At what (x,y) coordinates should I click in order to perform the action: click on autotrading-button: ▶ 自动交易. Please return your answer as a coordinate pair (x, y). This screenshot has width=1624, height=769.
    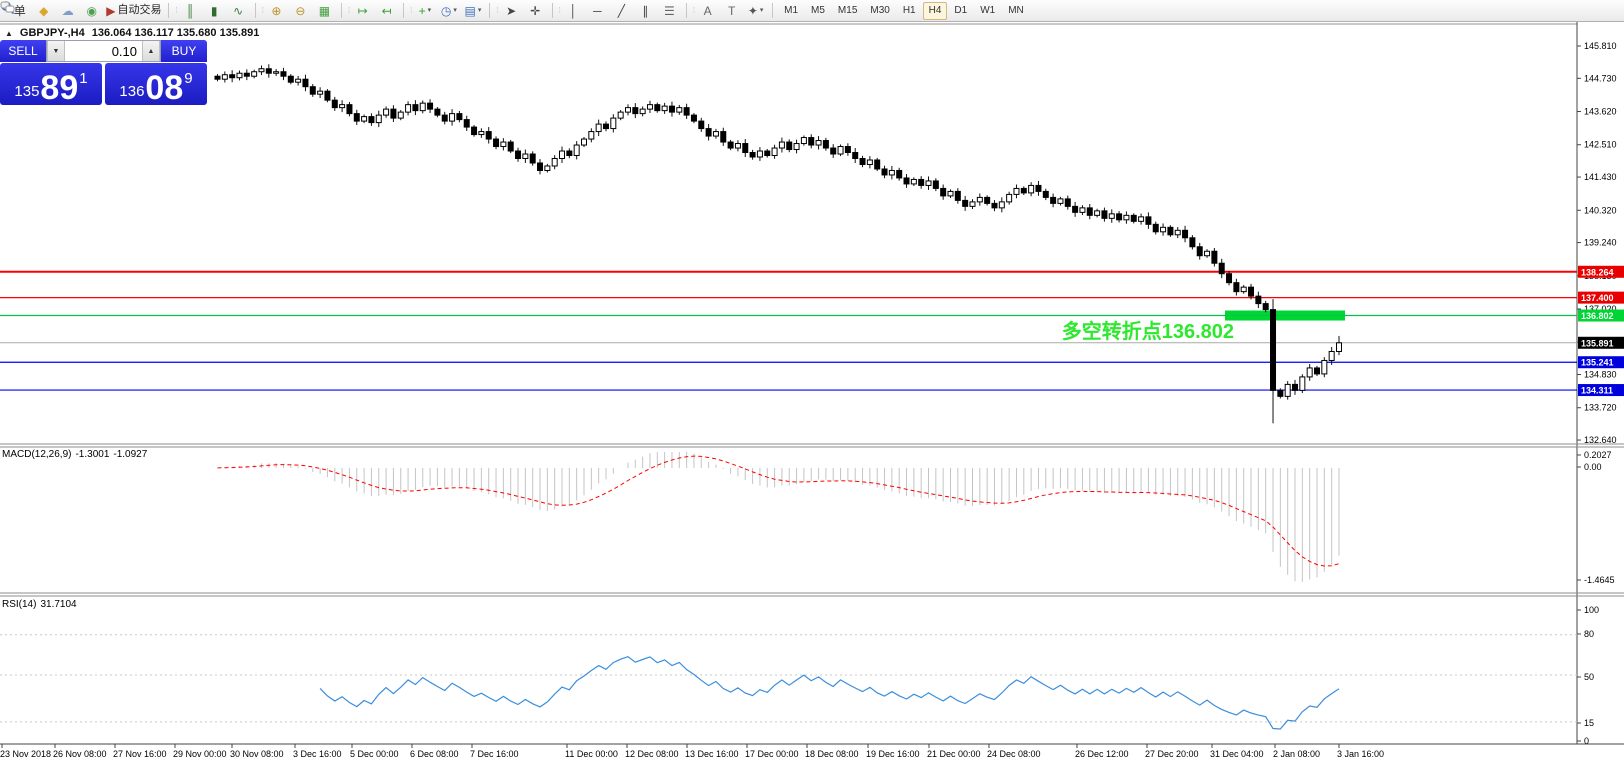
    Looking at the image, I should click on (133, 11).